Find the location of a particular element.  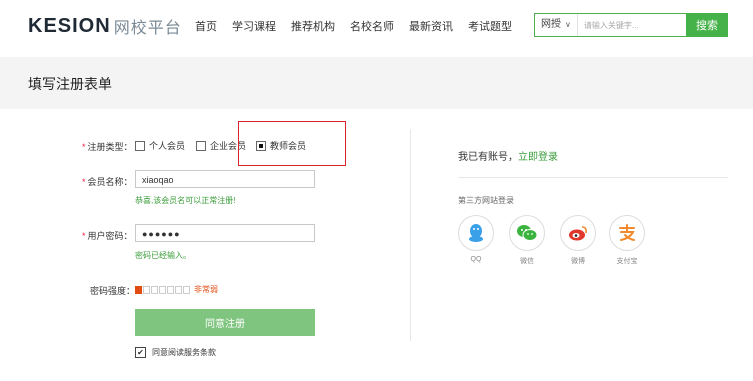

logo-main: KESION is located at coordinates (69, 25).